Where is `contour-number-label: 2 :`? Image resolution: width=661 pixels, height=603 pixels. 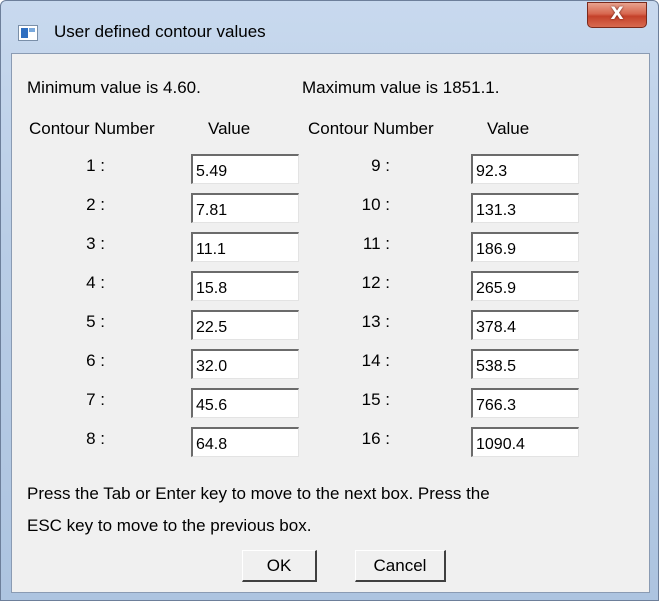
contour-number-label: 2 : is located at coordinates (95, 204).